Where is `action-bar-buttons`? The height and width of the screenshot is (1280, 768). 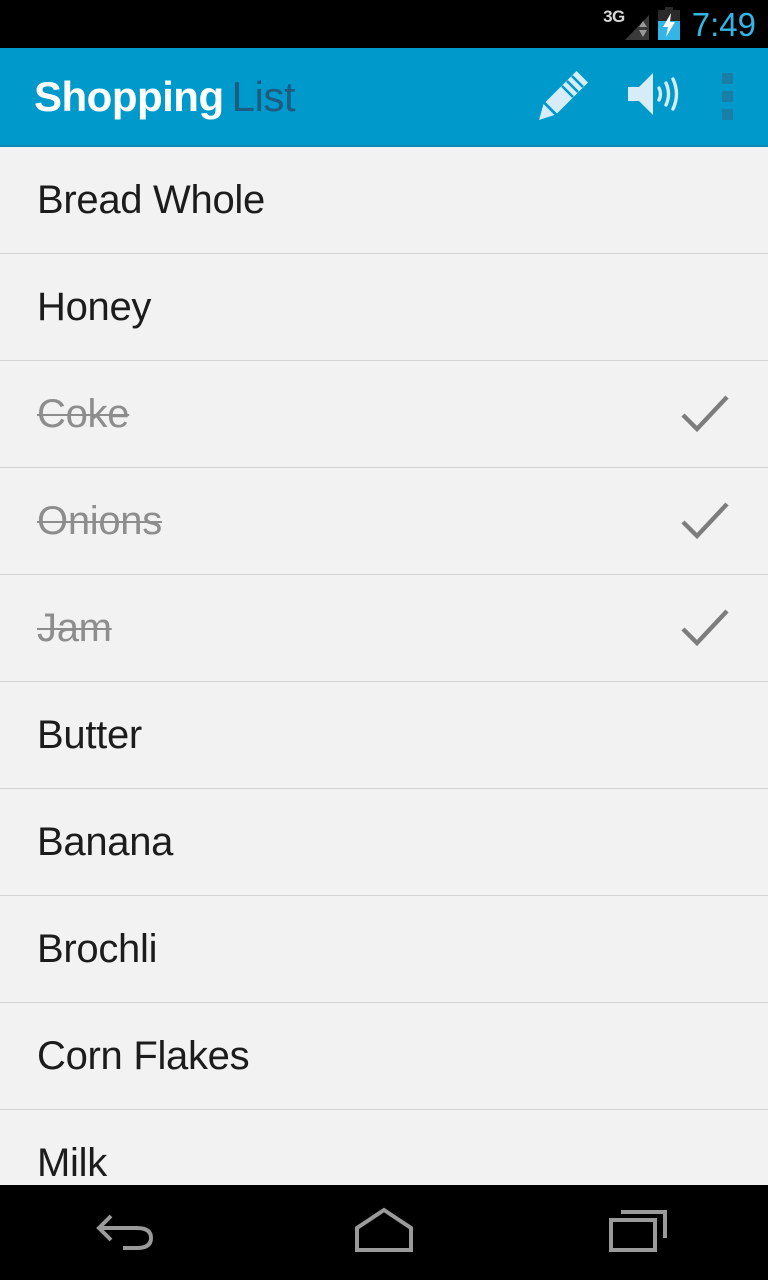 action-bar-buttons is located at coordinates (639, 96).